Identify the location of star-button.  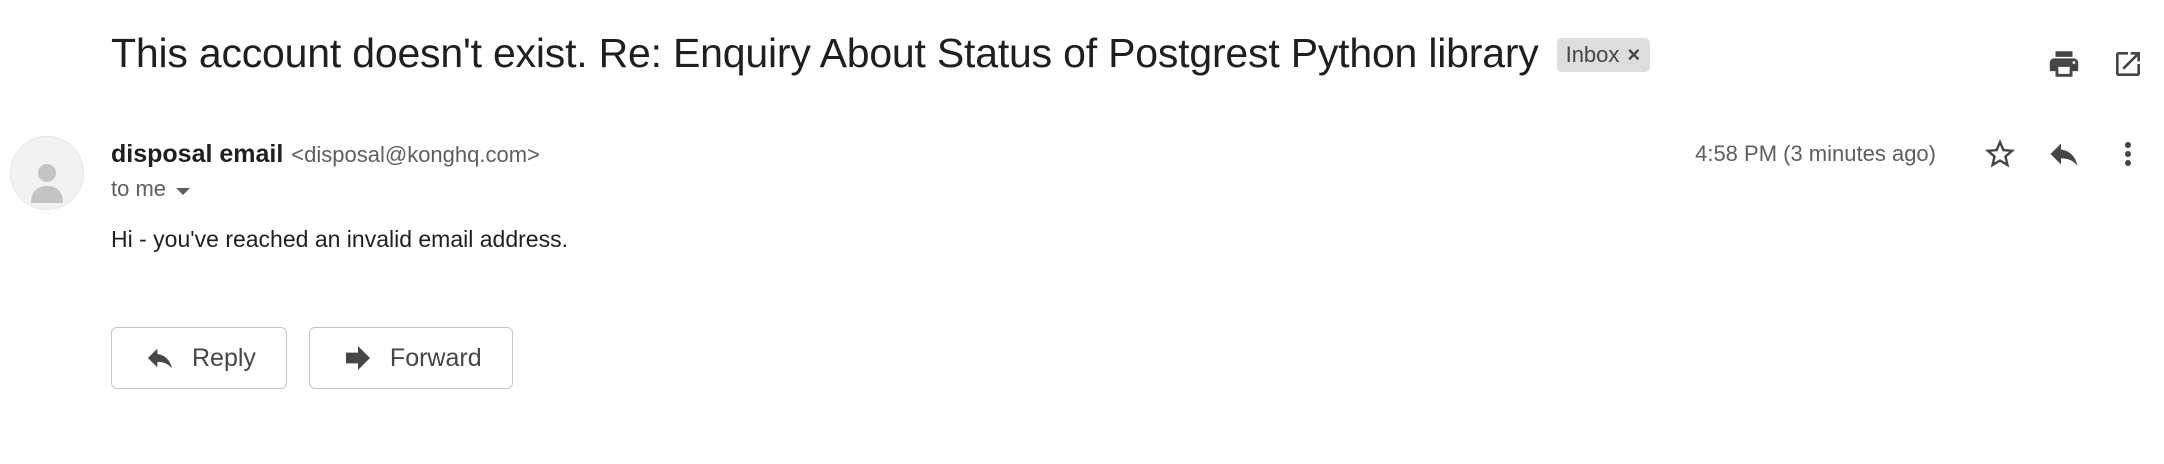
(2000, 154).